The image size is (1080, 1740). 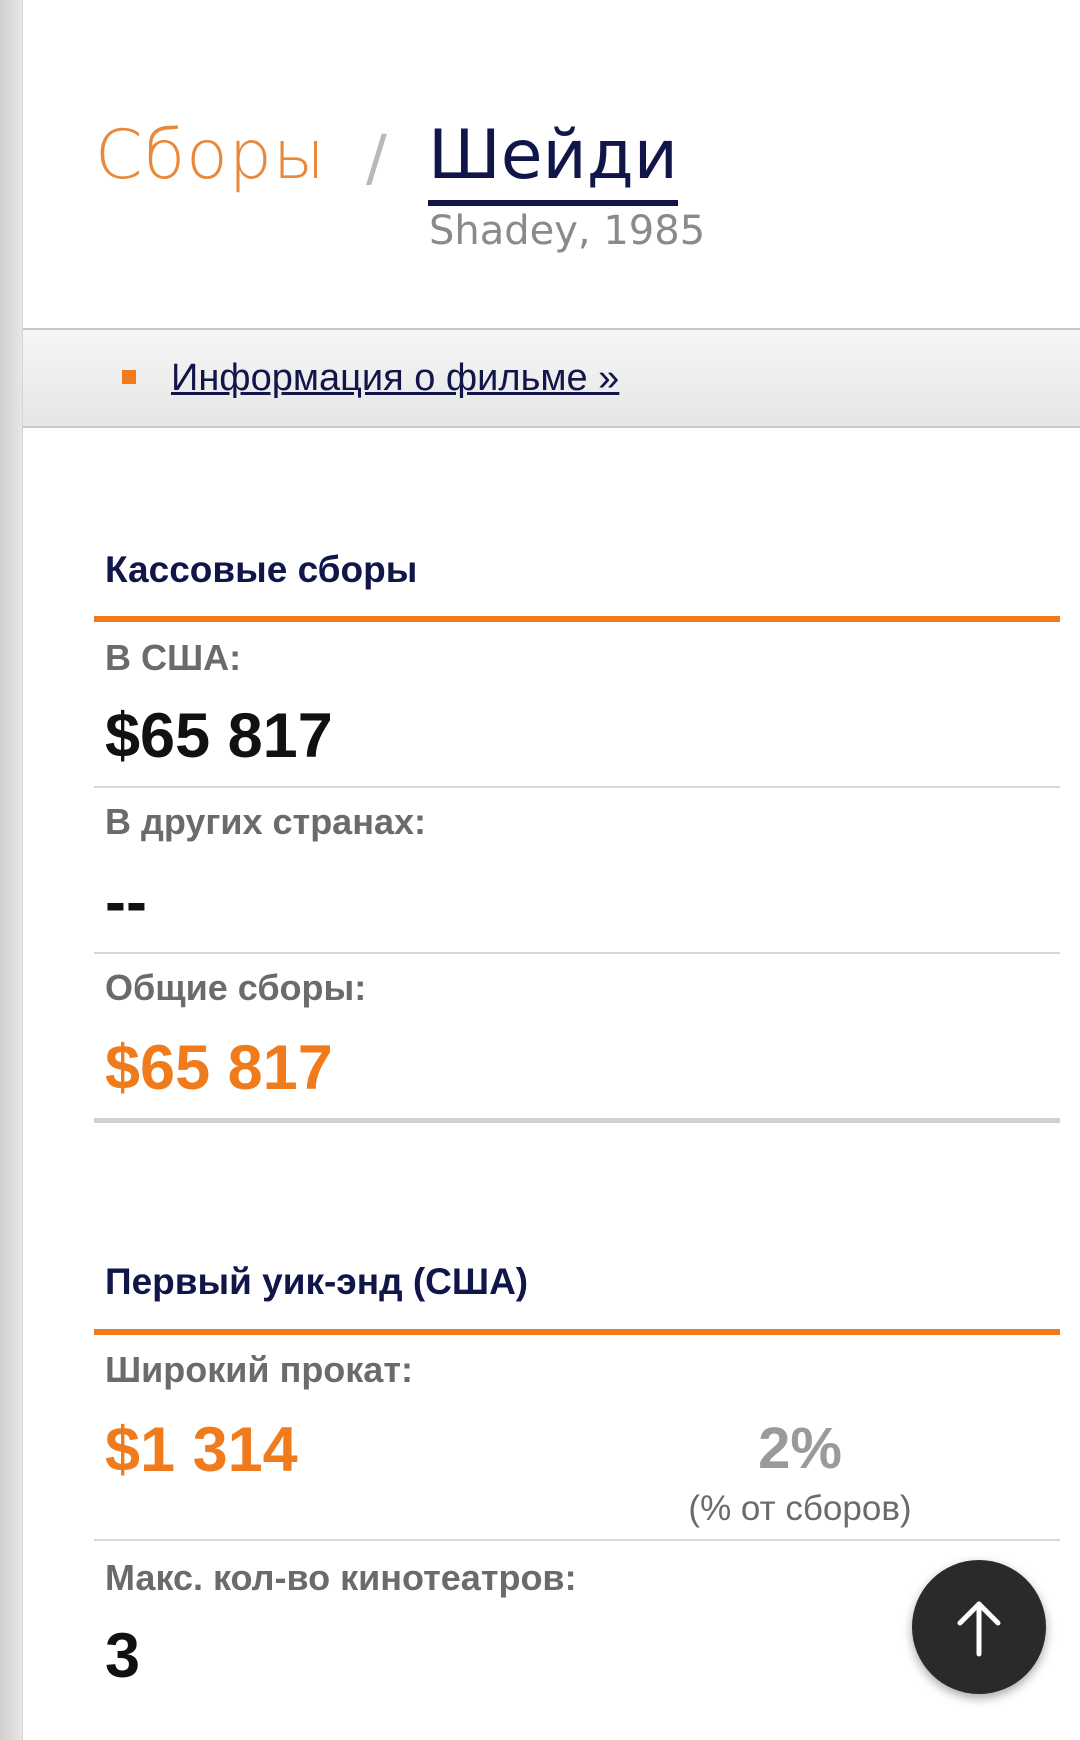 What do you see at coordinates (577, 1120) in the screenshot?
I see `section-end-divider` at bounding box center [577, 1120].